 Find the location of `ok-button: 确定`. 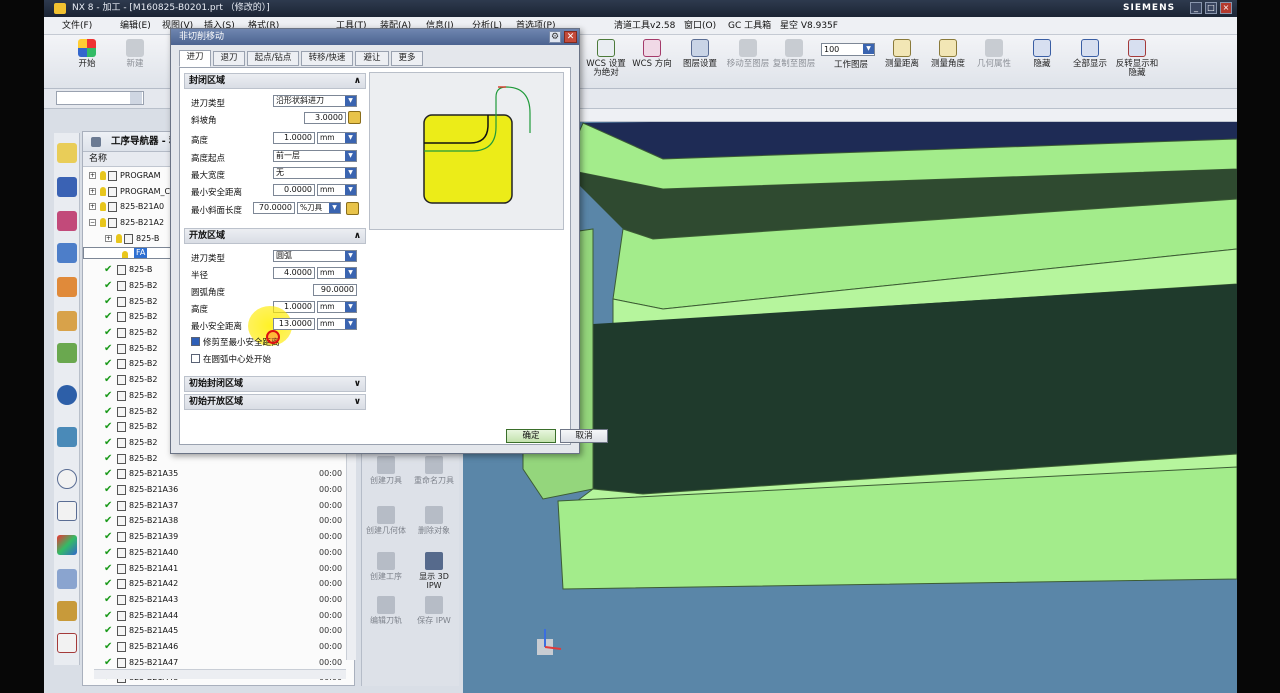

ok-button: 确定 is located at coordinates (531, 436).